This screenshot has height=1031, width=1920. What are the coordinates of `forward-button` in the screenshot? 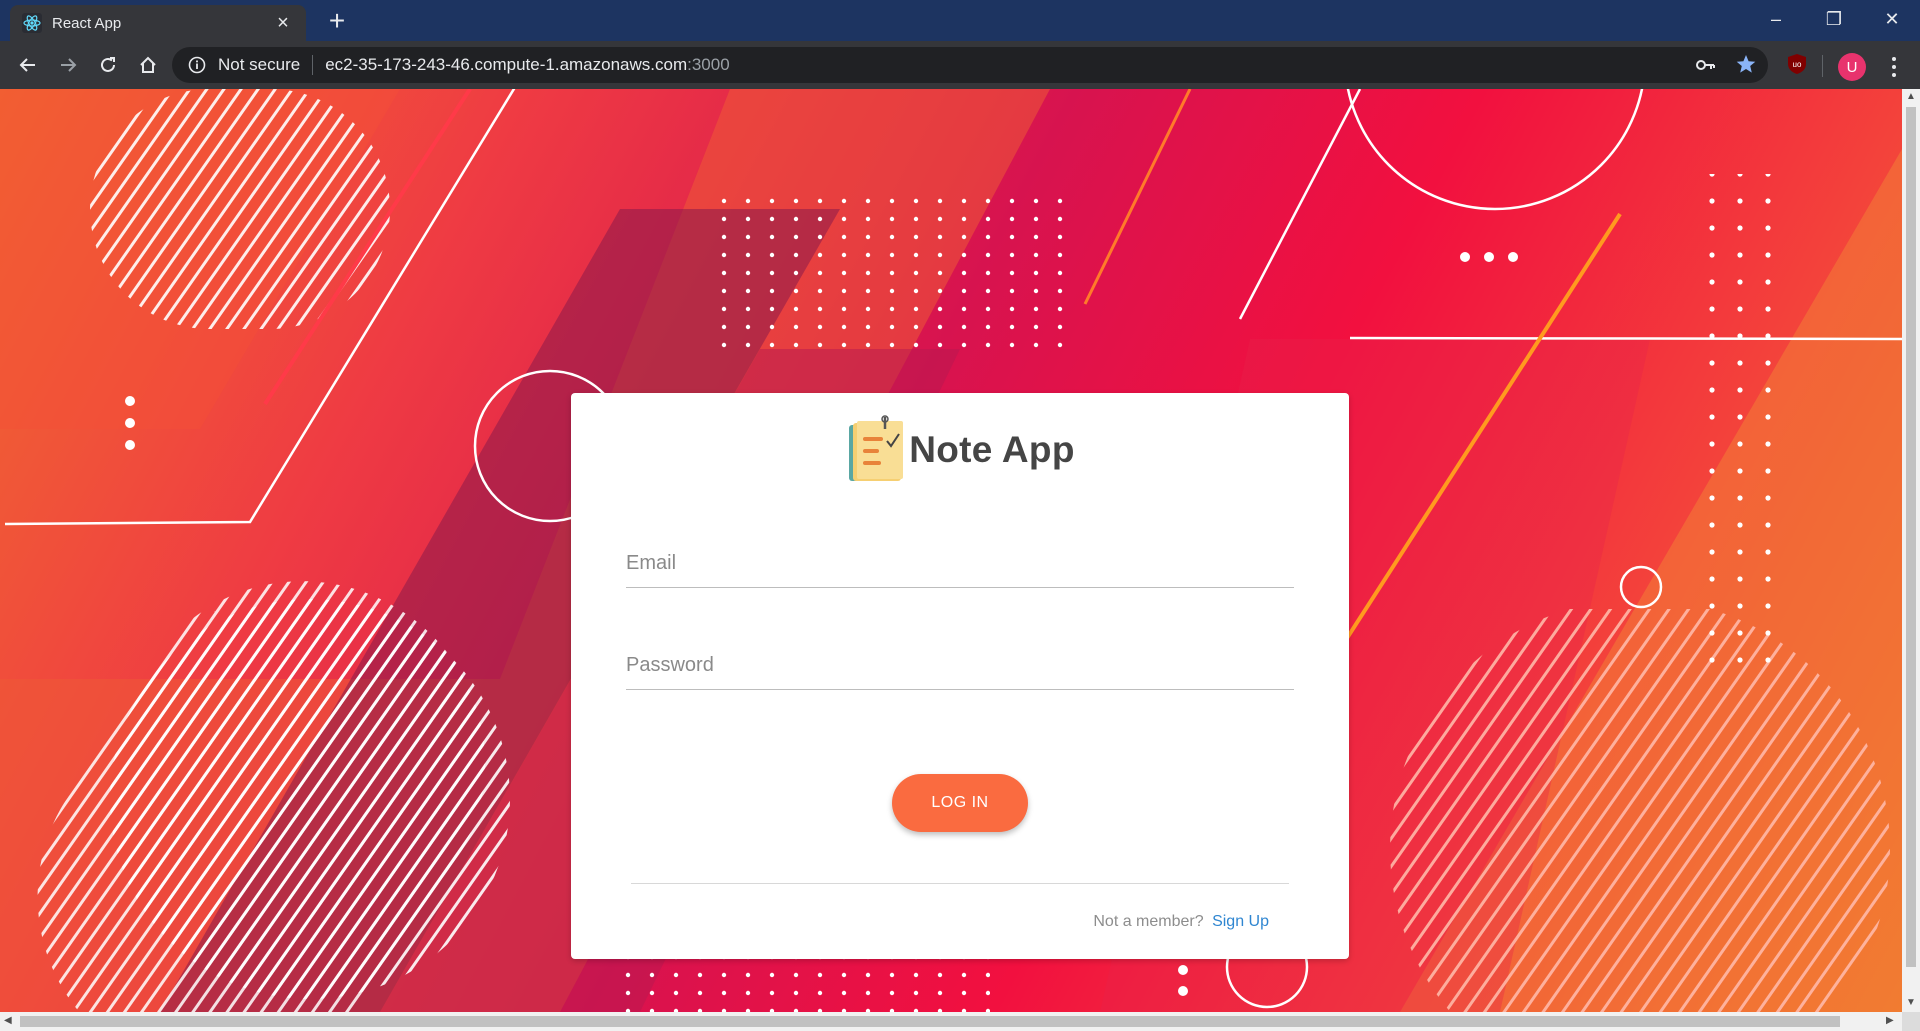 It's located at (68, 65).